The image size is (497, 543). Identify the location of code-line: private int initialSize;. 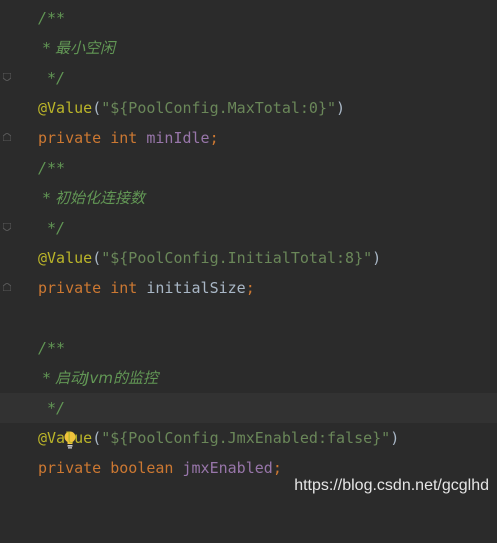
(248, 288).